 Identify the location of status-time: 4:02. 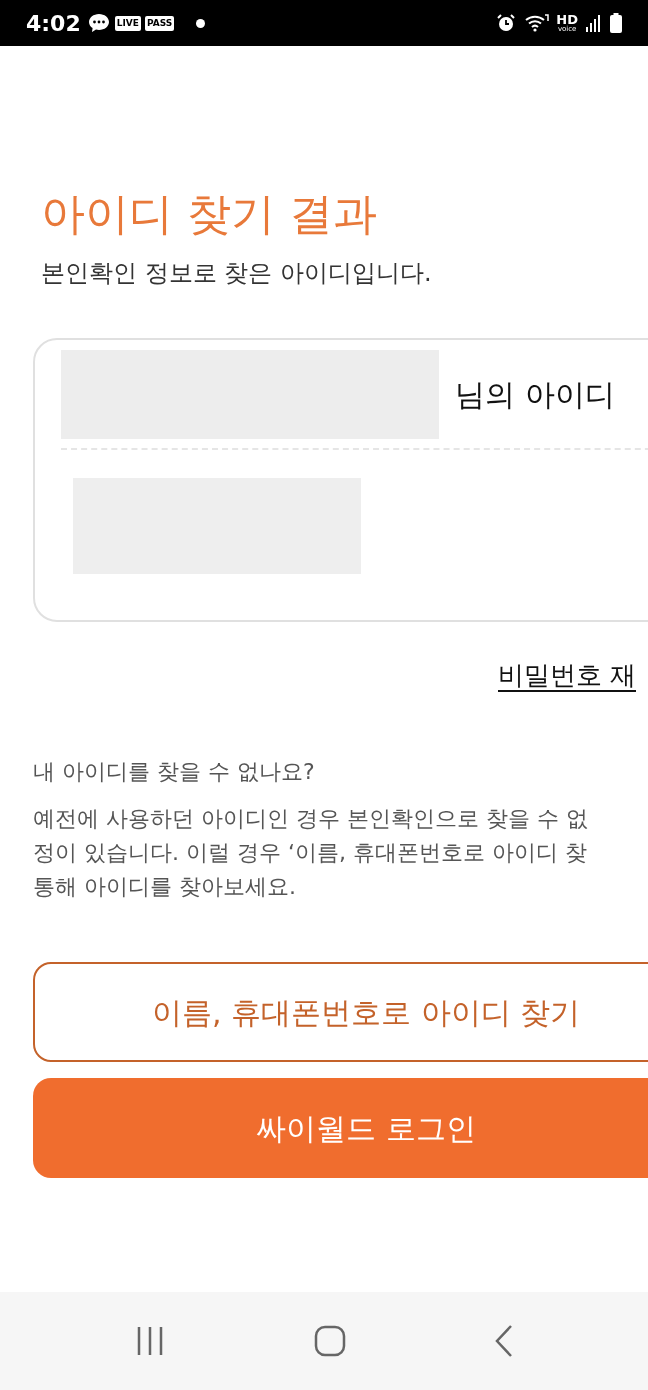
(53, 23).